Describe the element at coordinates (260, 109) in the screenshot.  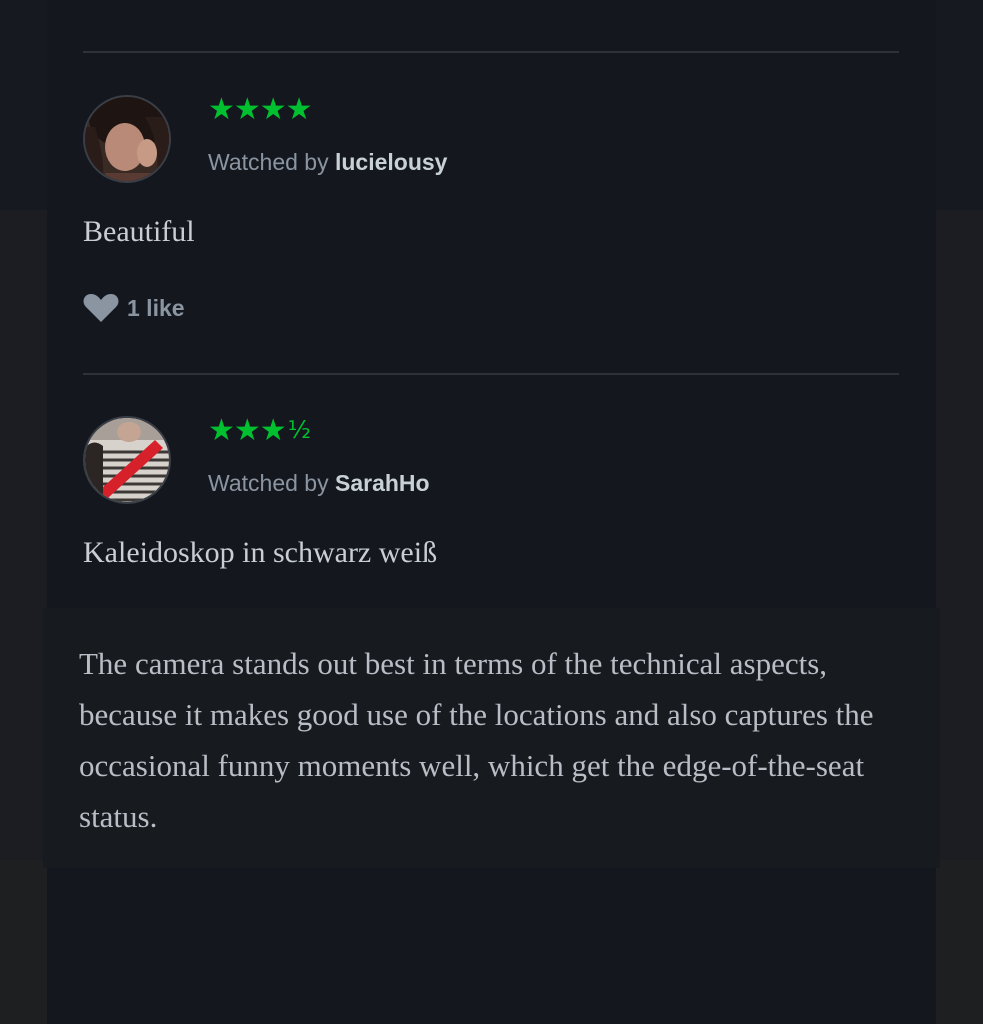
I see `rating-stars: ★★★★` at that location.